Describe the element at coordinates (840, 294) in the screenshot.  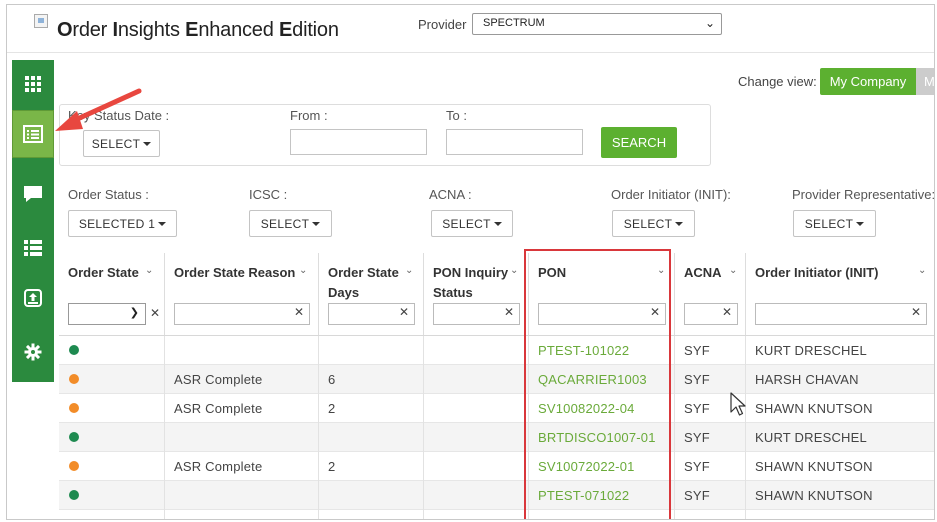
I see `column-header-order-initiator: Order Initiator (INIT) ⌄ ✕` at that location.